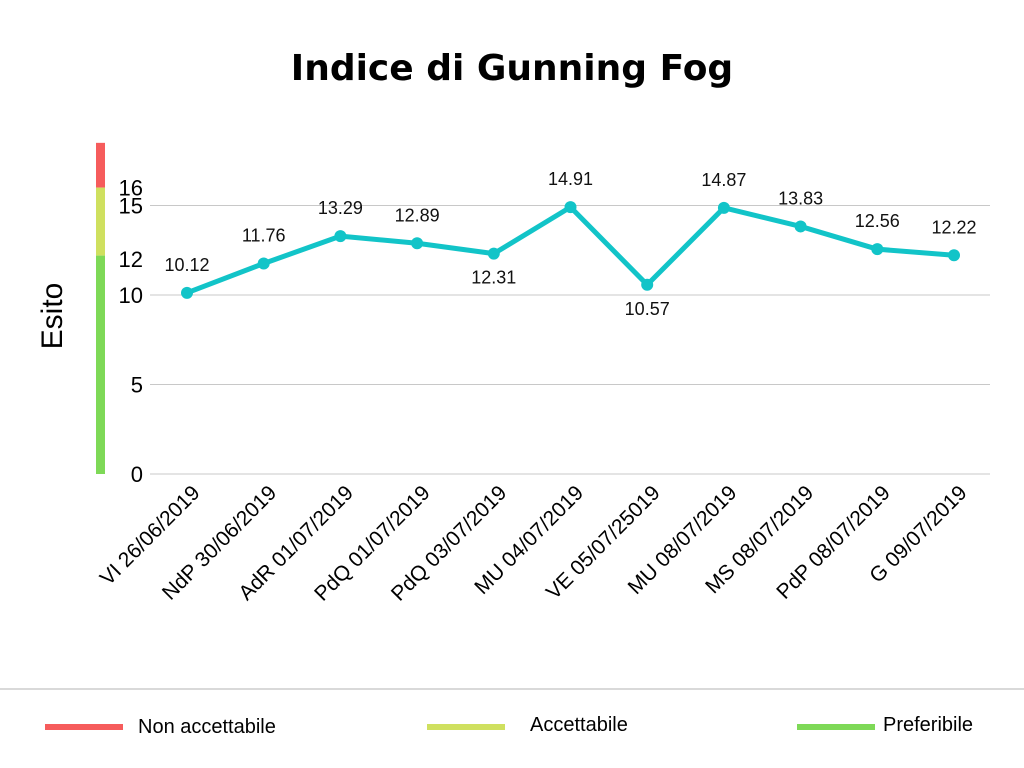 This screenshot has width=1024, height=768. Describe the element at coordinates (800, 198) in the screenshot. I see `data-label: 13.83` at that location.